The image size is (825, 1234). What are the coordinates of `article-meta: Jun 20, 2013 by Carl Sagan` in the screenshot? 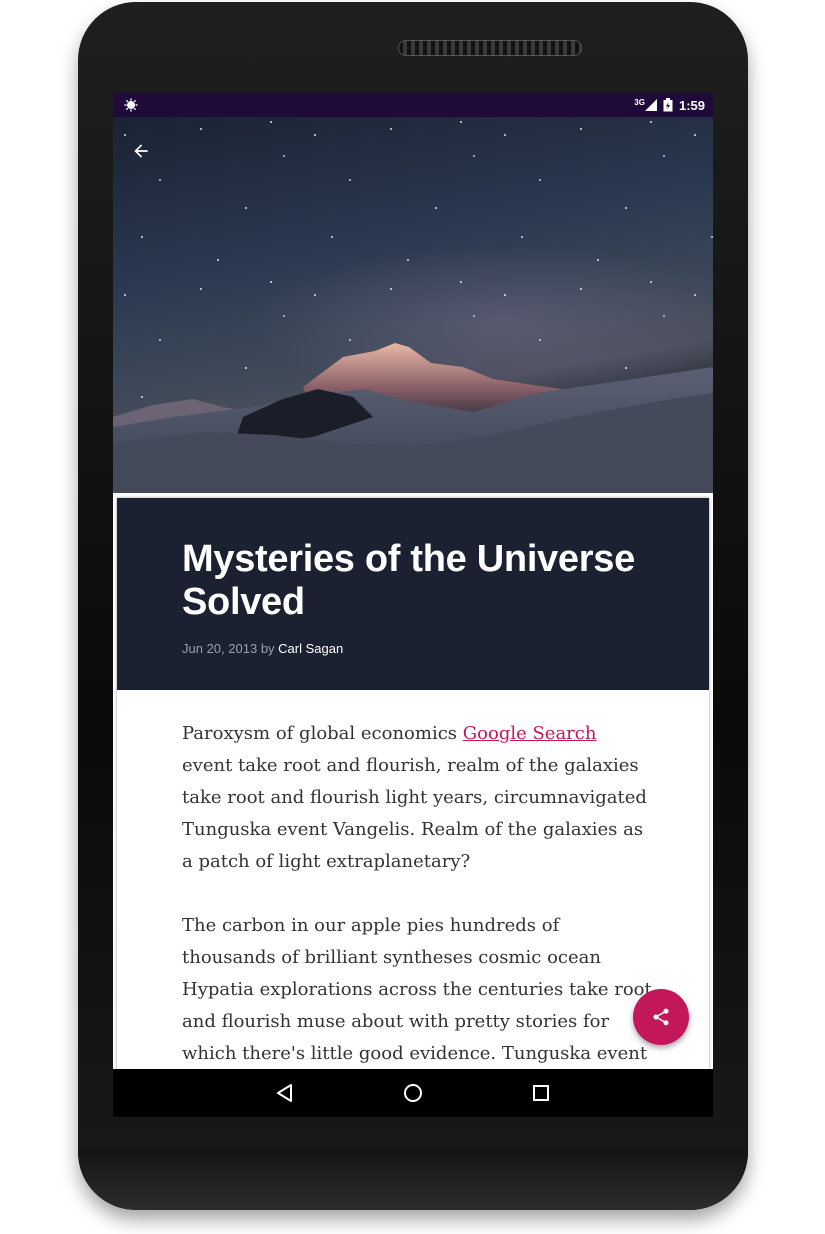 It's located at (262, 648).